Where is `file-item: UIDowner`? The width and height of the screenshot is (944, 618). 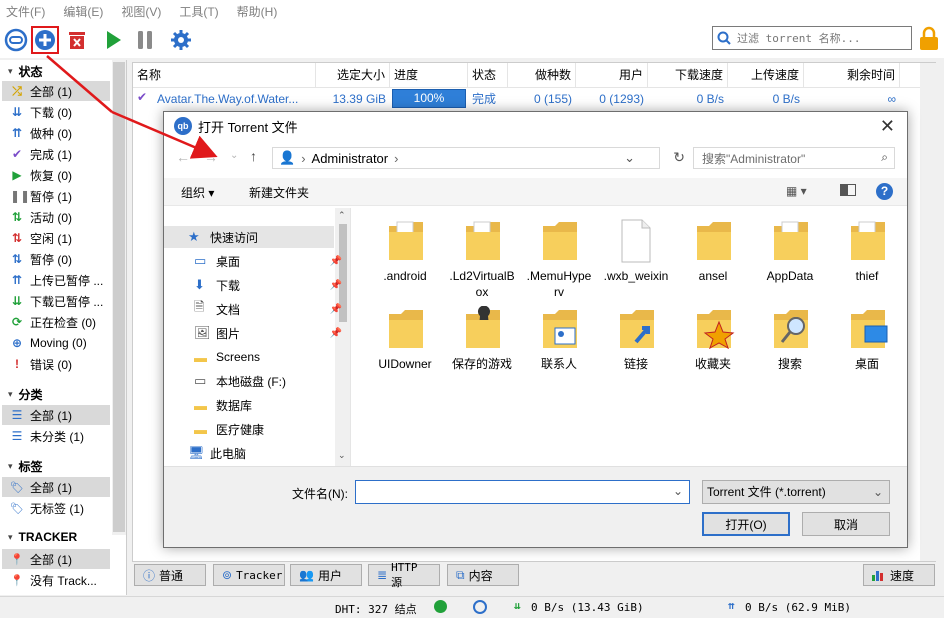
file-item: UIDowner is located at coordinates (405, 339).